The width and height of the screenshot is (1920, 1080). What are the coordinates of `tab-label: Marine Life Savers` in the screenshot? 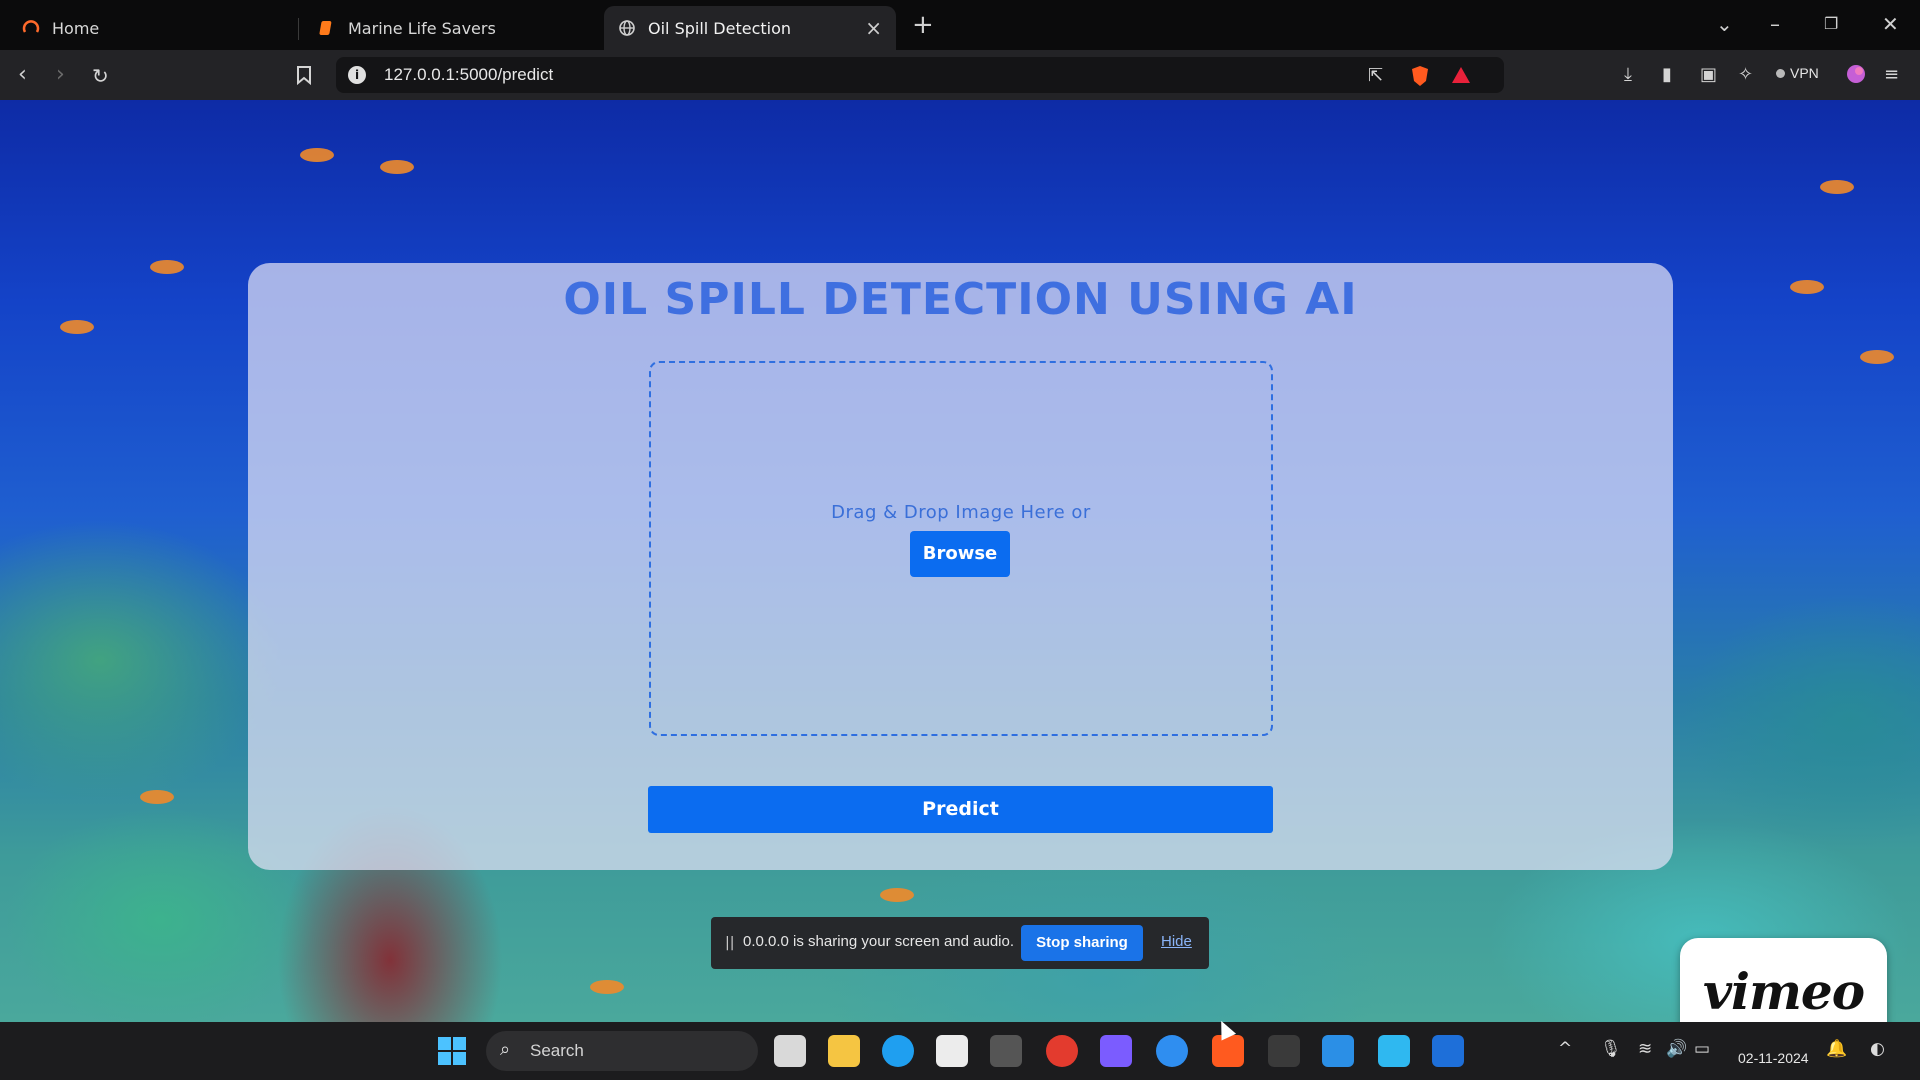 It's located at (422, 28).